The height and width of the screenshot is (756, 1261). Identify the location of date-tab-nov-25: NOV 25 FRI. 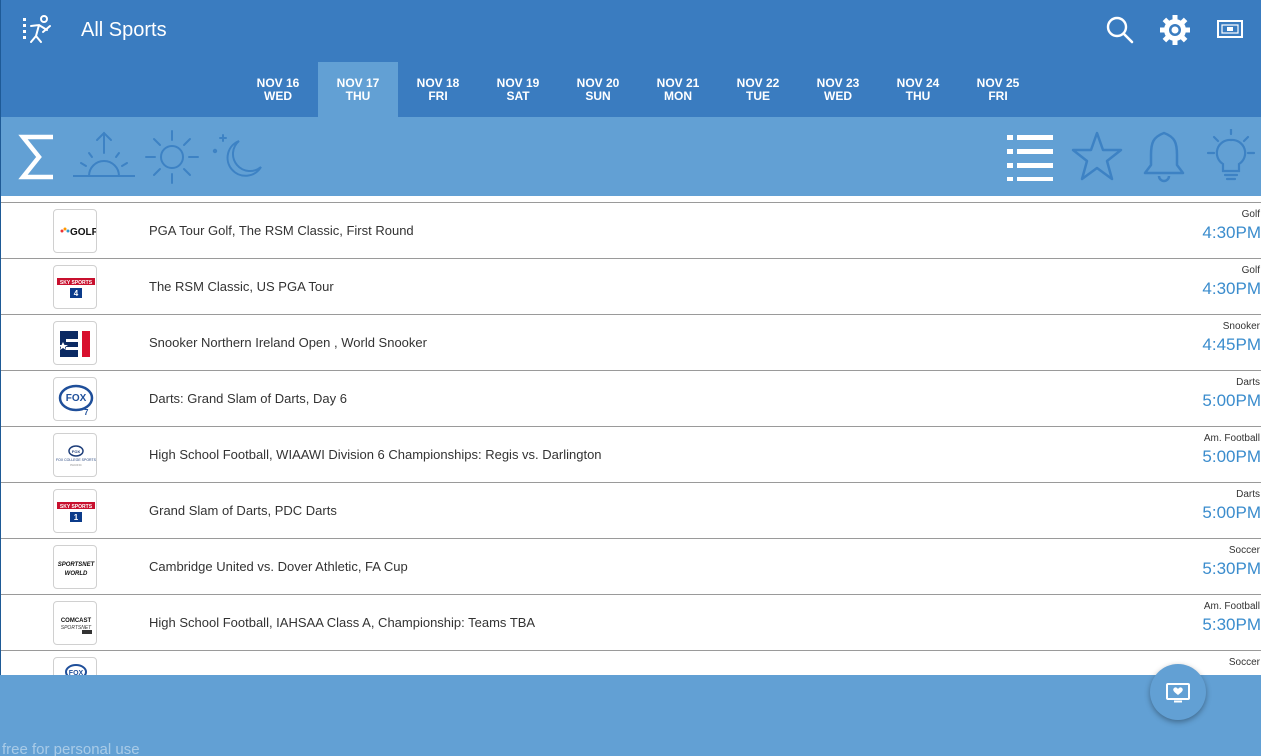
(998, 89).